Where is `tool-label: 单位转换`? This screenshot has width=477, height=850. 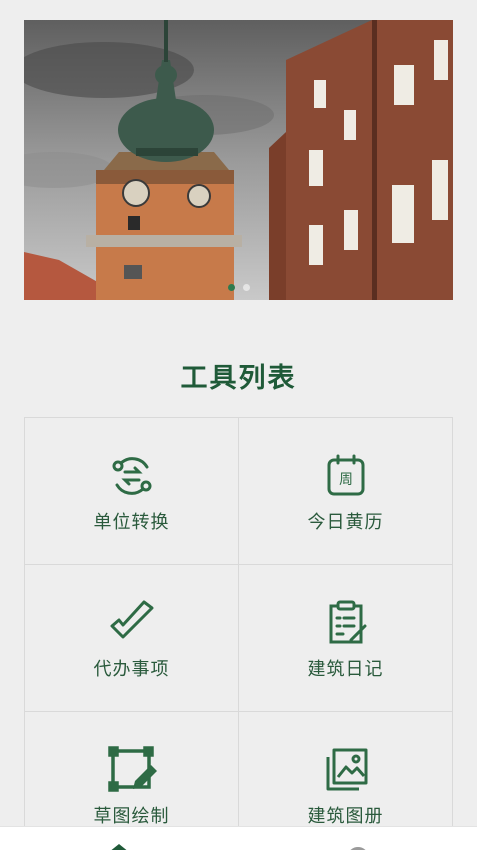 tool-label: 单位转换 is located at coordinates (131, 522).